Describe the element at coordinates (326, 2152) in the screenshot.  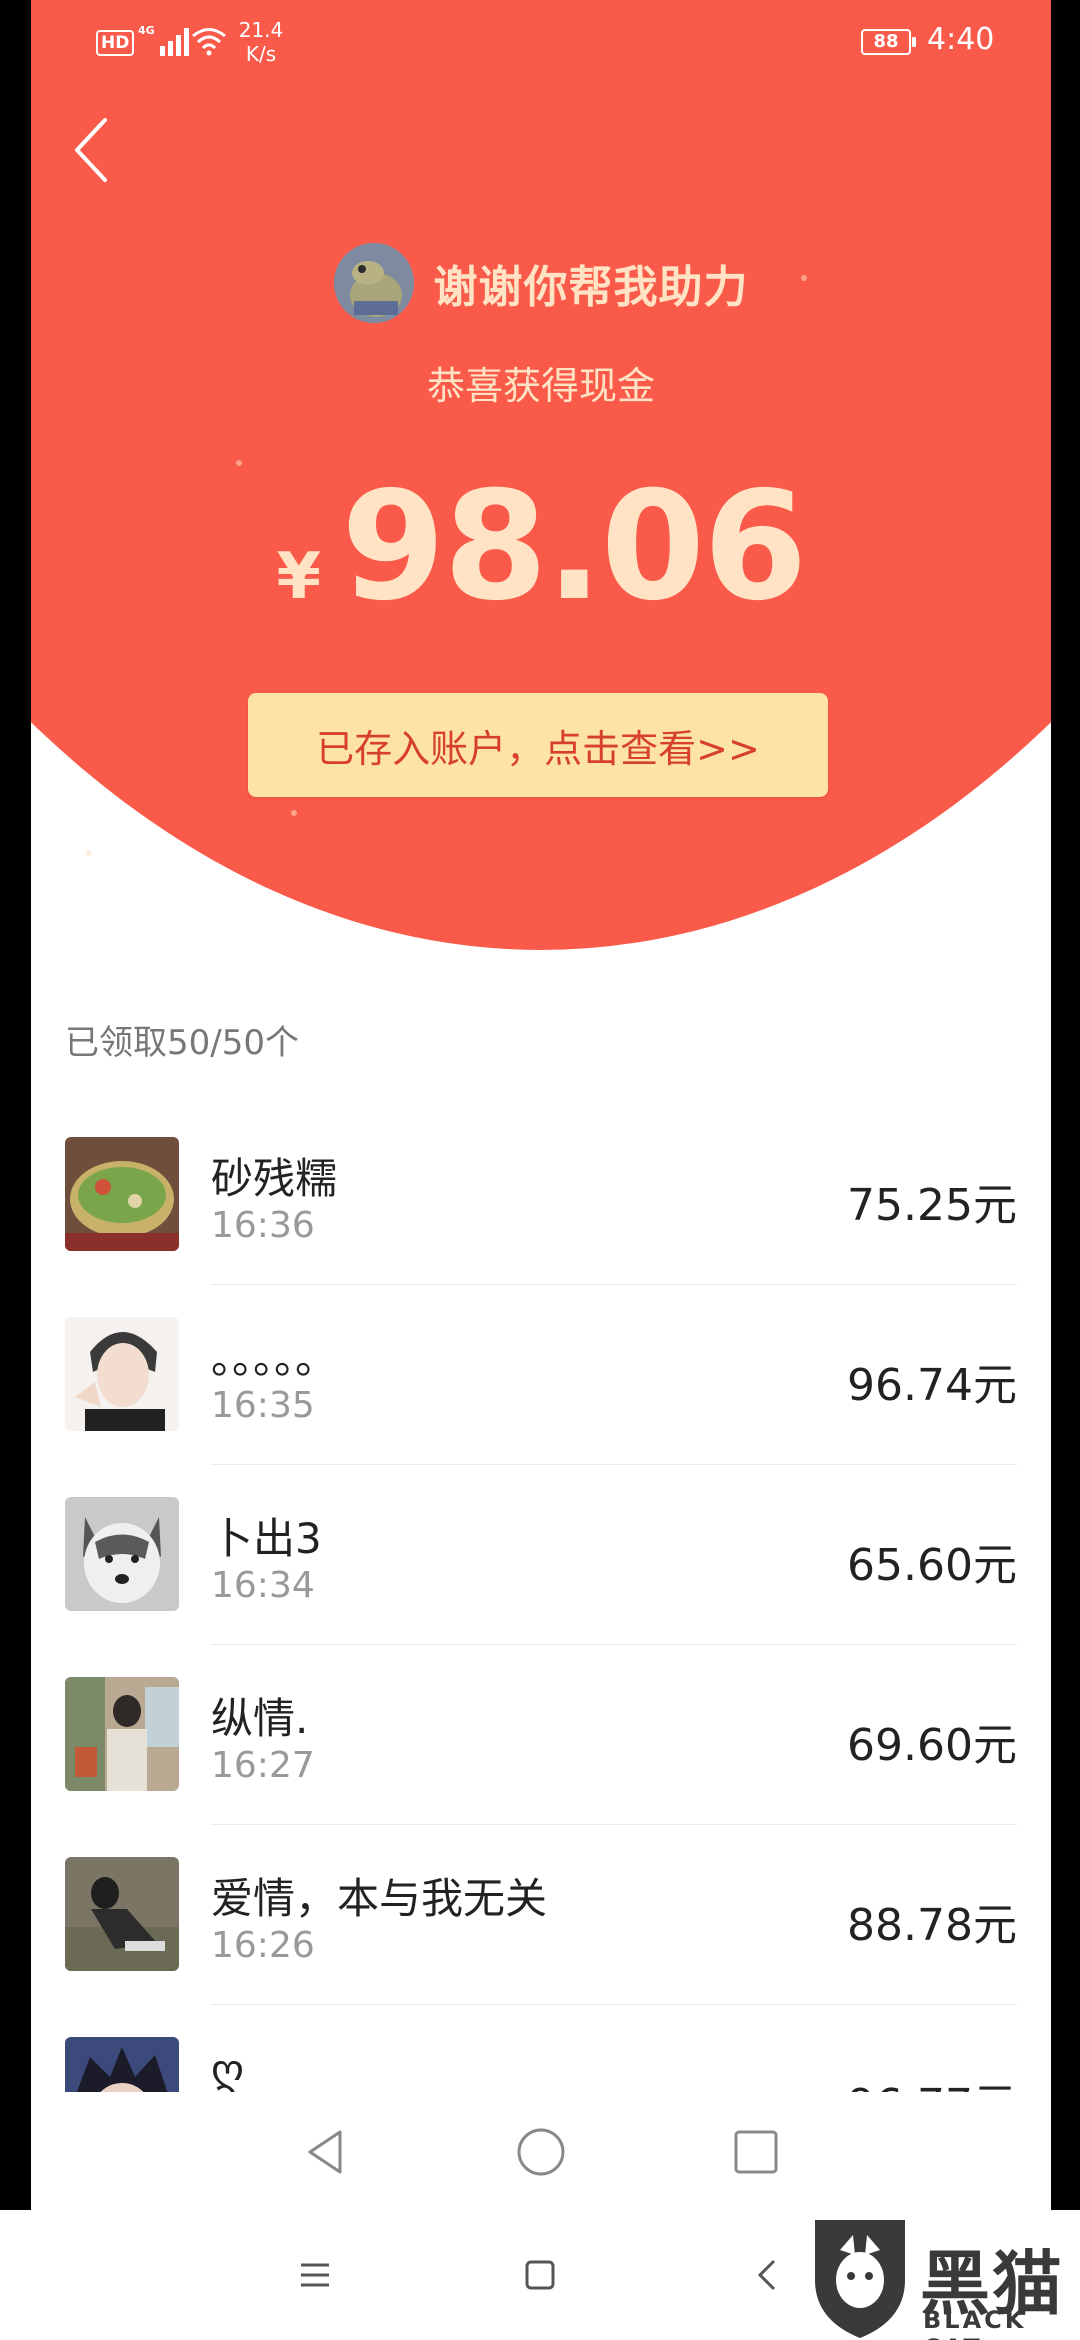
I see `triangle-back-icon` at that location.